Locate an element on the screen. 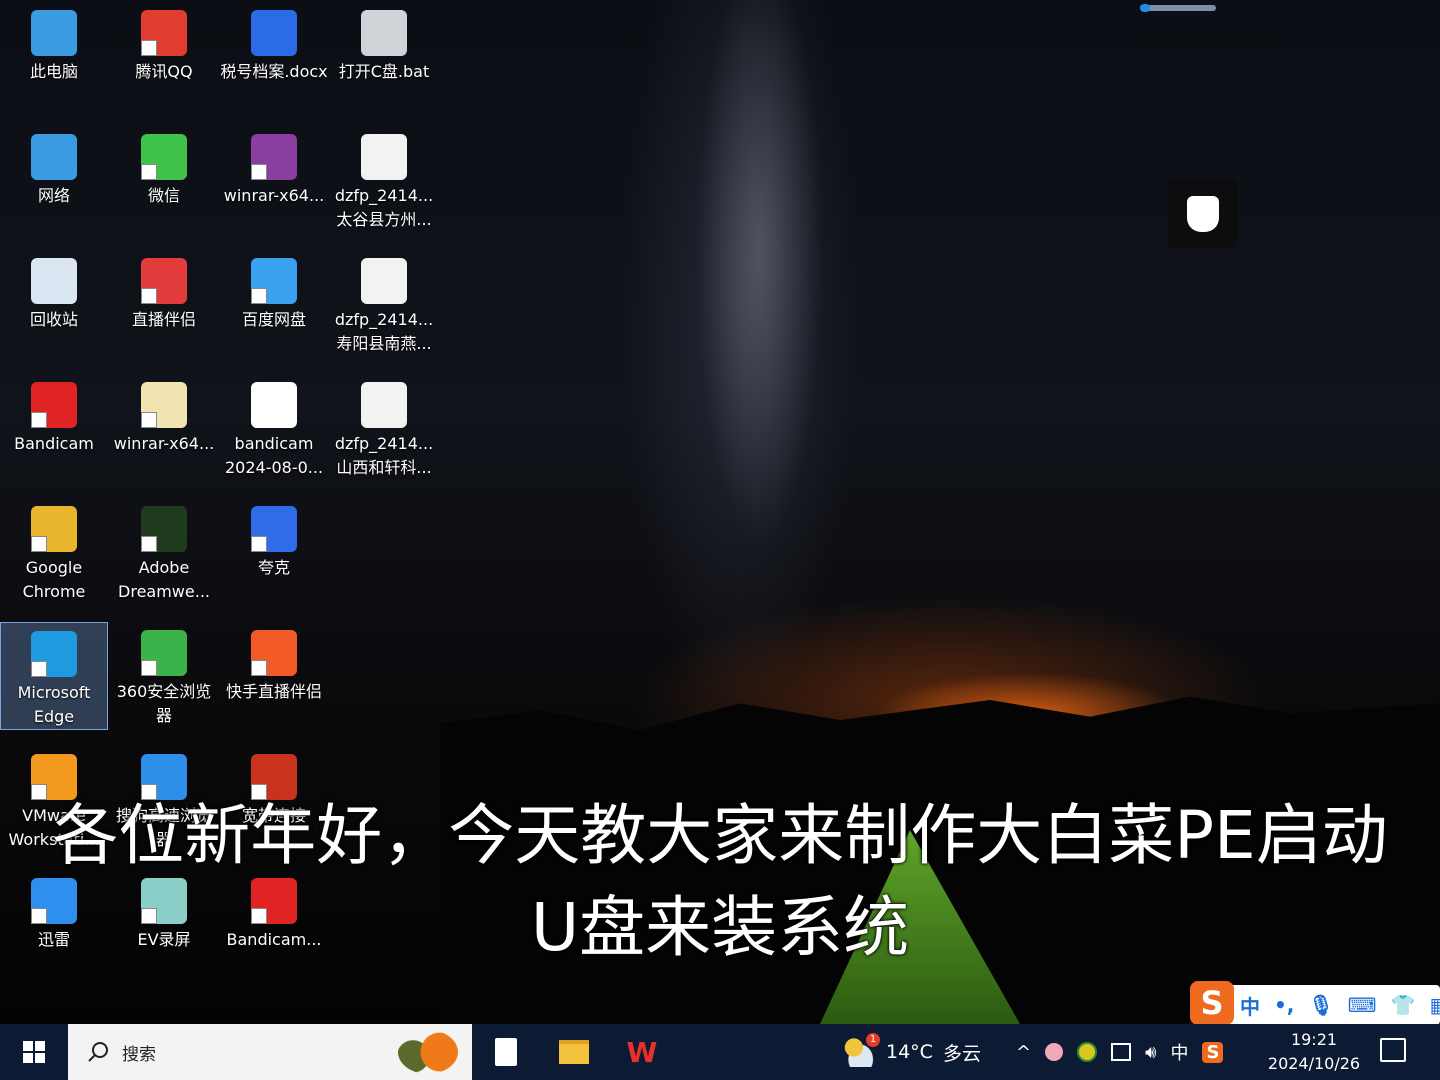 The height and width of the screenshot is (1080, 1440). apps-icon: ▦ is located at coordinates (1435, 1005).